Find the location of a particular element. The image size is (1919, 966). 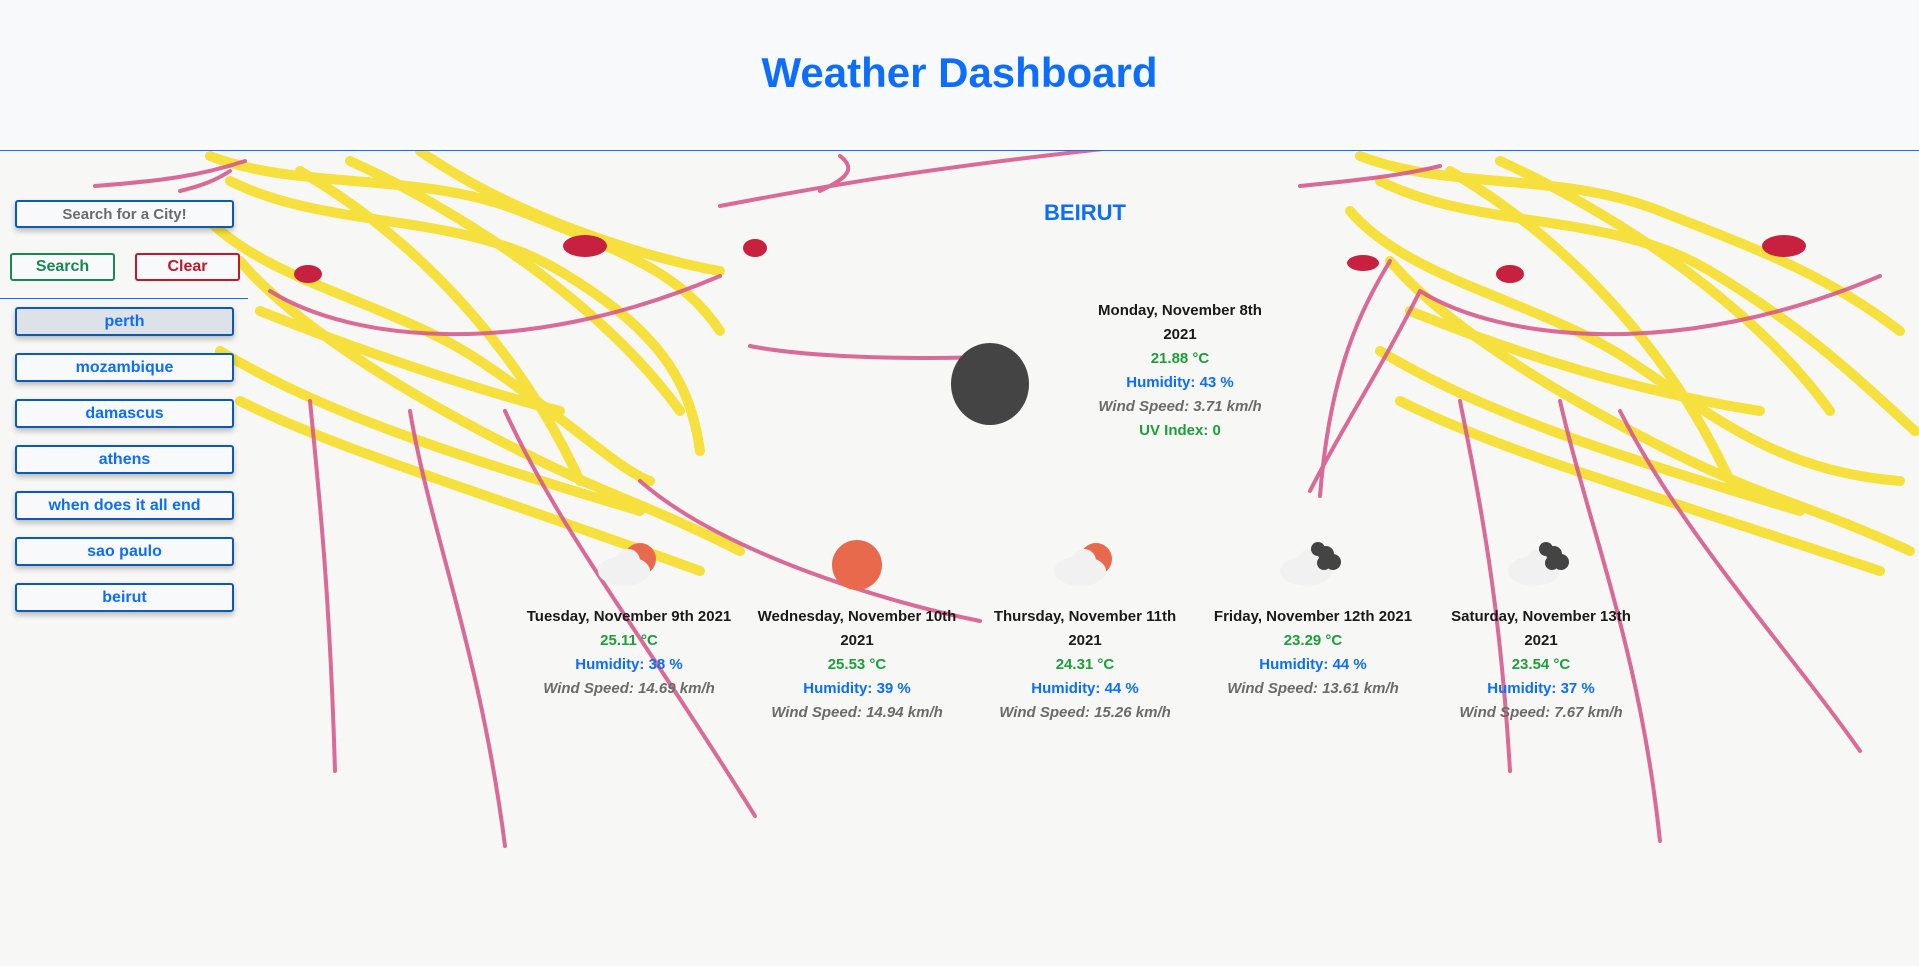

history-city-button: when does it all end is located at coordinates (124, 505).